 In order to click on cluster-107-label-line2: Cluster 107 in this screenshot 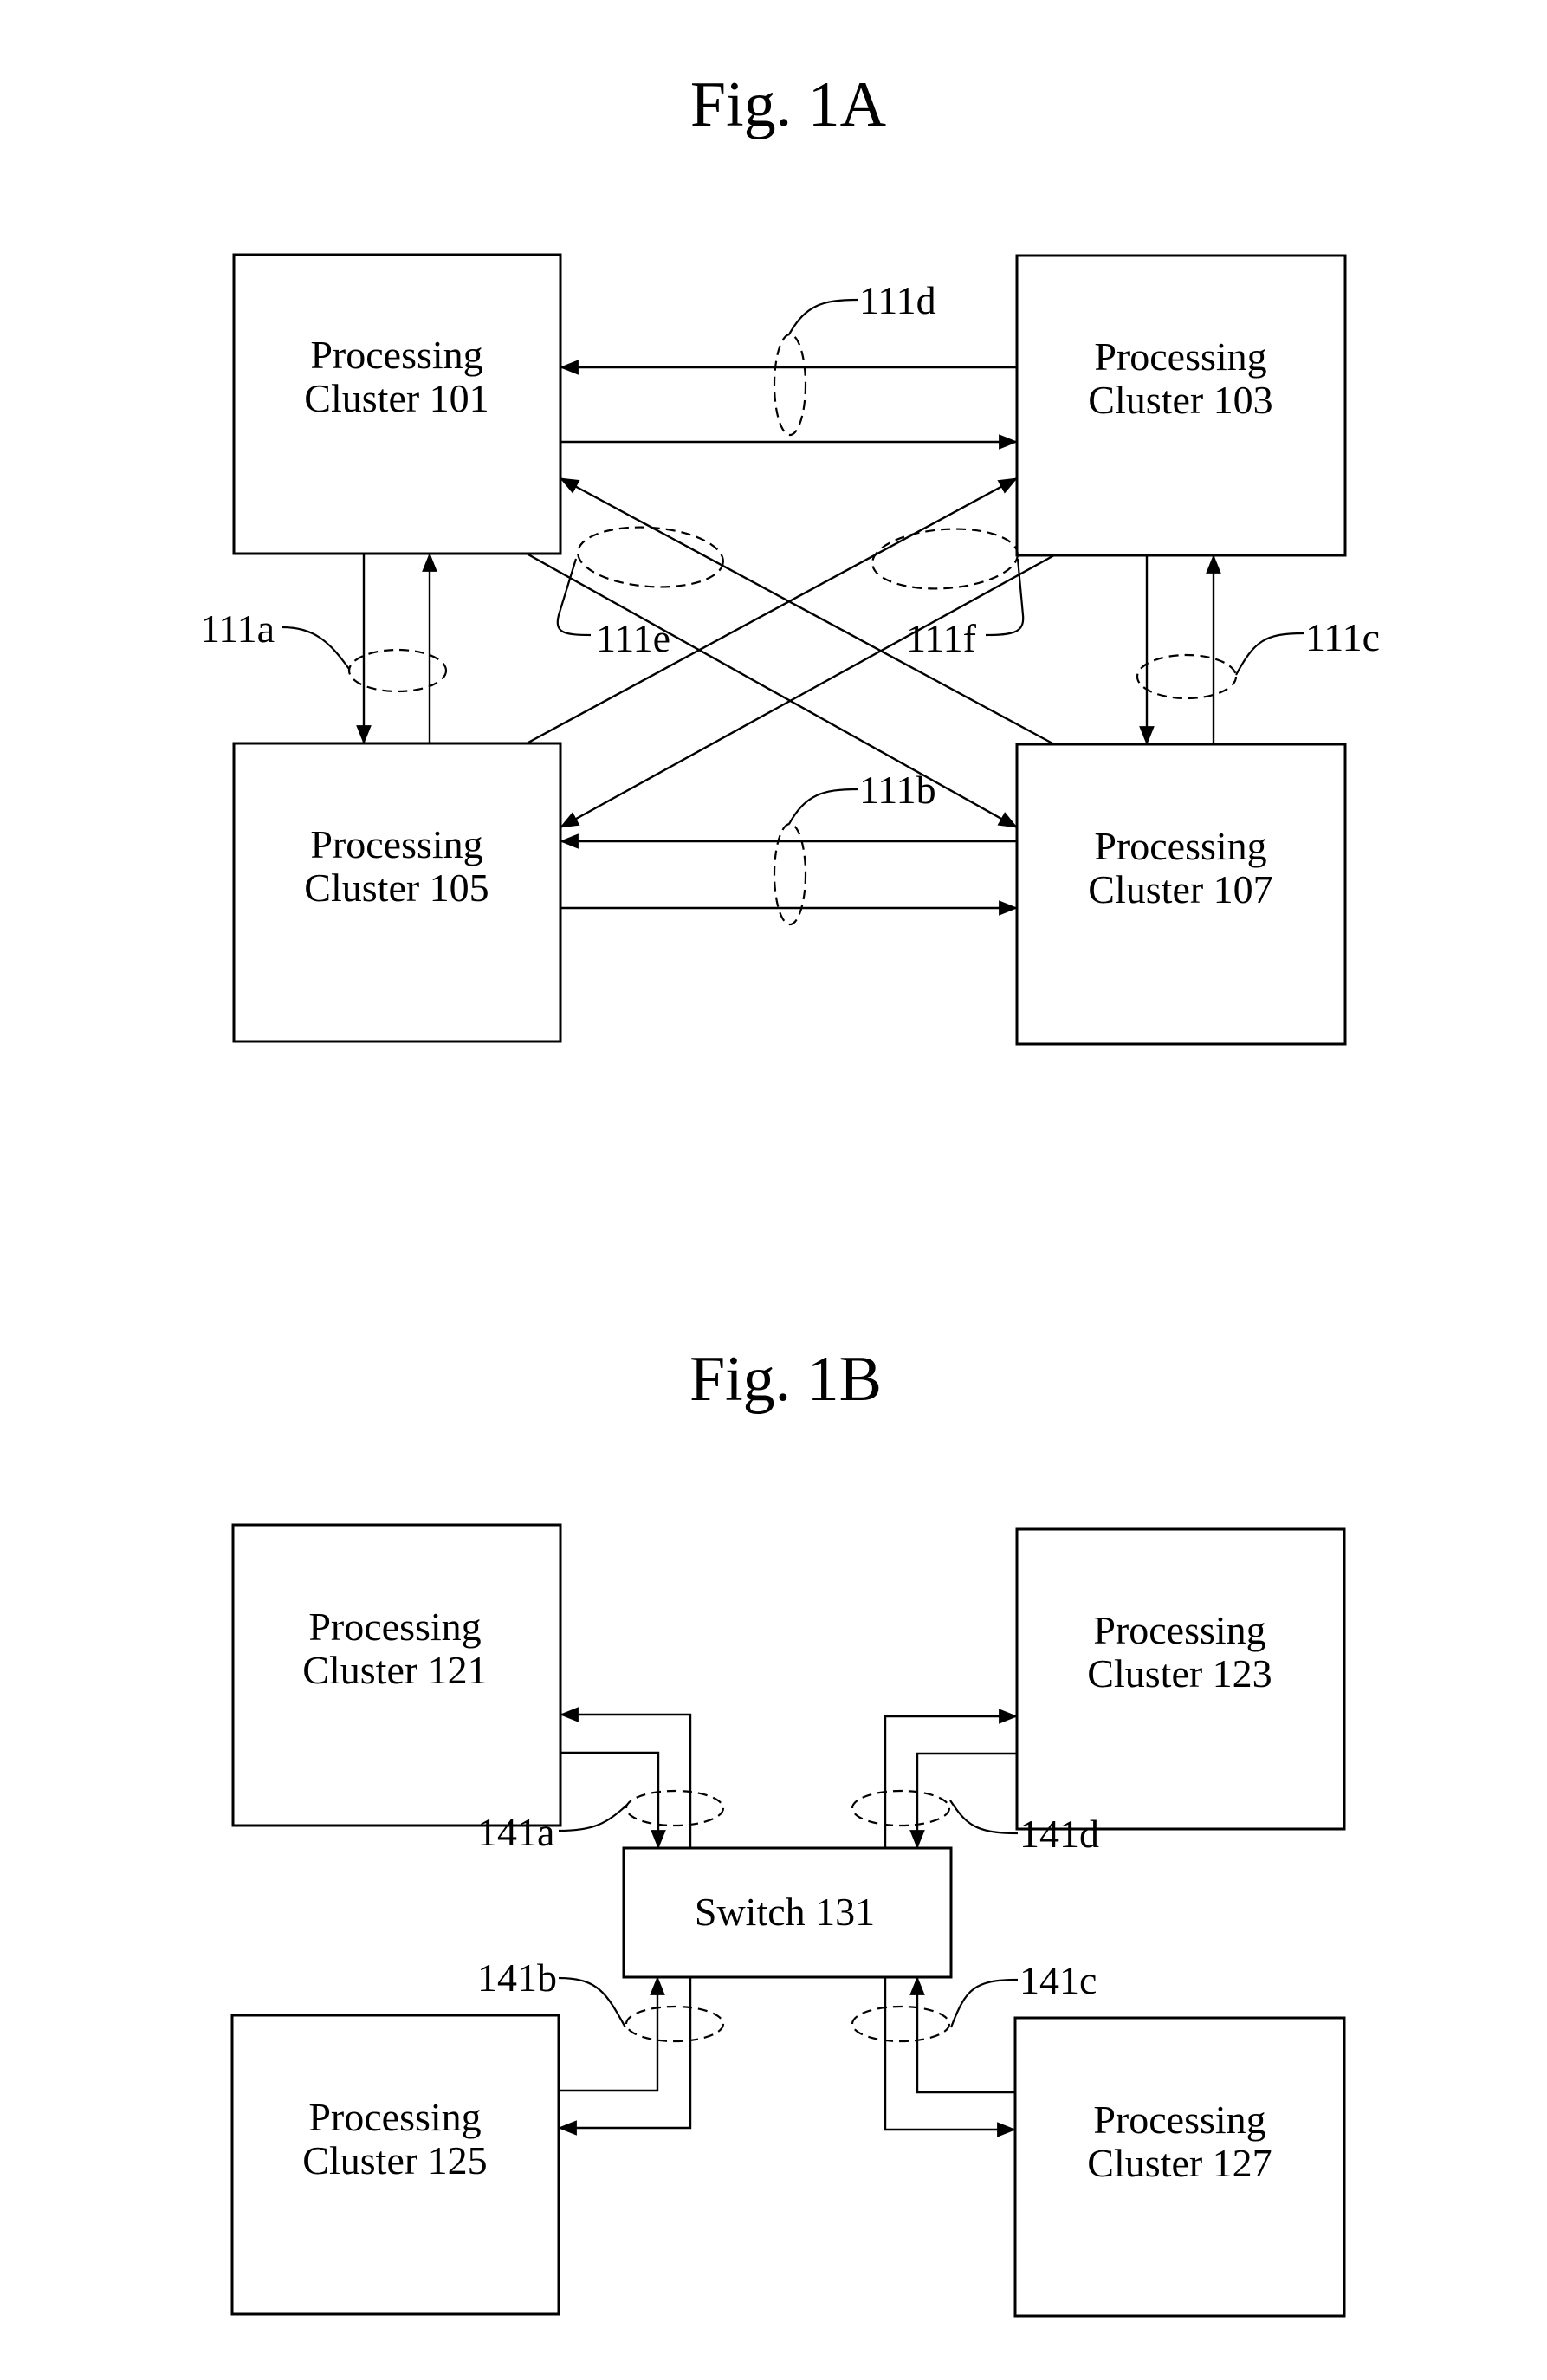, I will do `click(1180, 889)`.